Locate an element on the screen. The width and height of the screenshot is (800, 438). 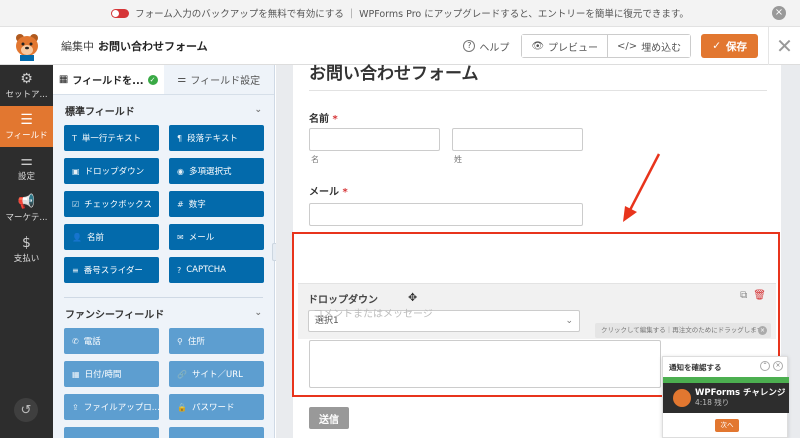
builder-sidebar: ⚙ セットア... ☰ フィールド ⚌ 設定 📢 マーケテ... $ 支払い ↺ is located at coordinates (26, 251).